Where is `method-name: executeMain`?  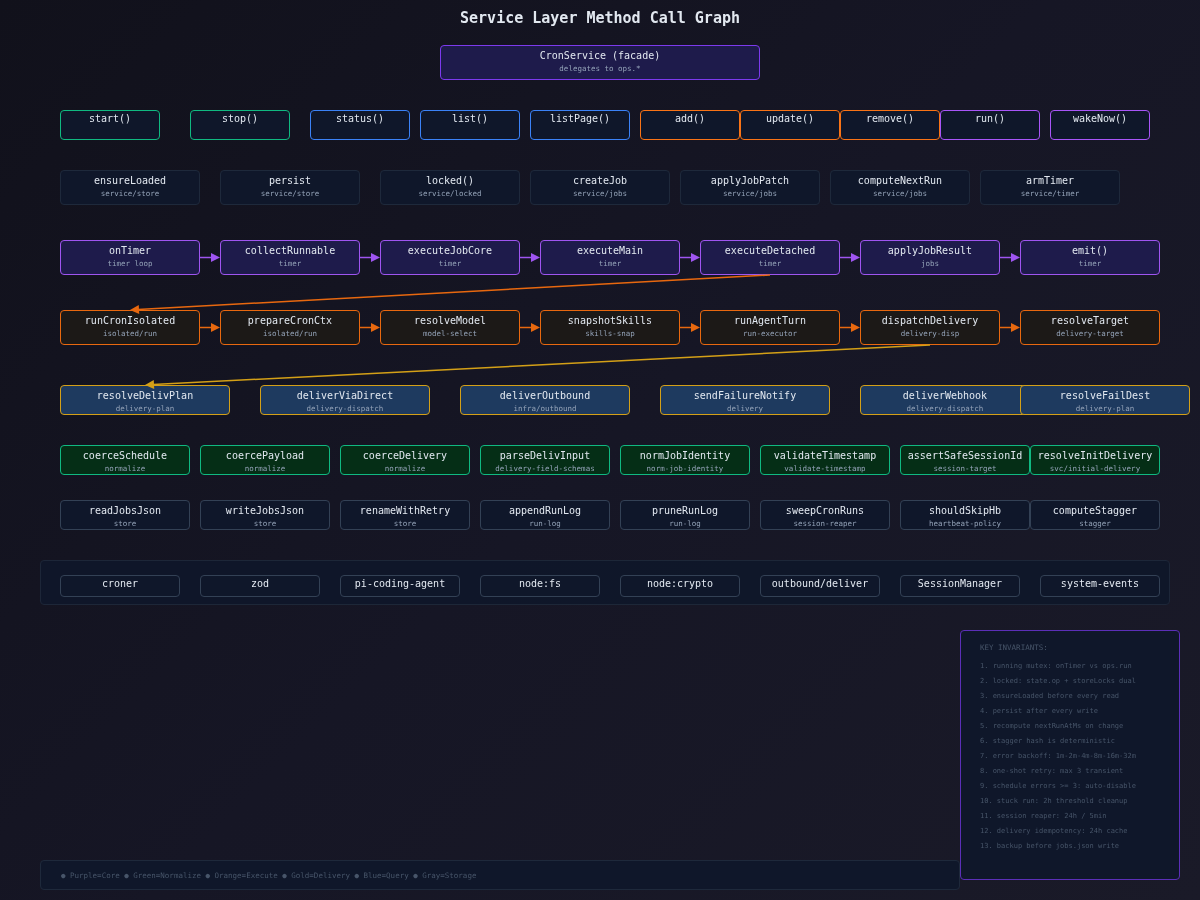
method-name: executeMain is located at coordinates (610, 251).